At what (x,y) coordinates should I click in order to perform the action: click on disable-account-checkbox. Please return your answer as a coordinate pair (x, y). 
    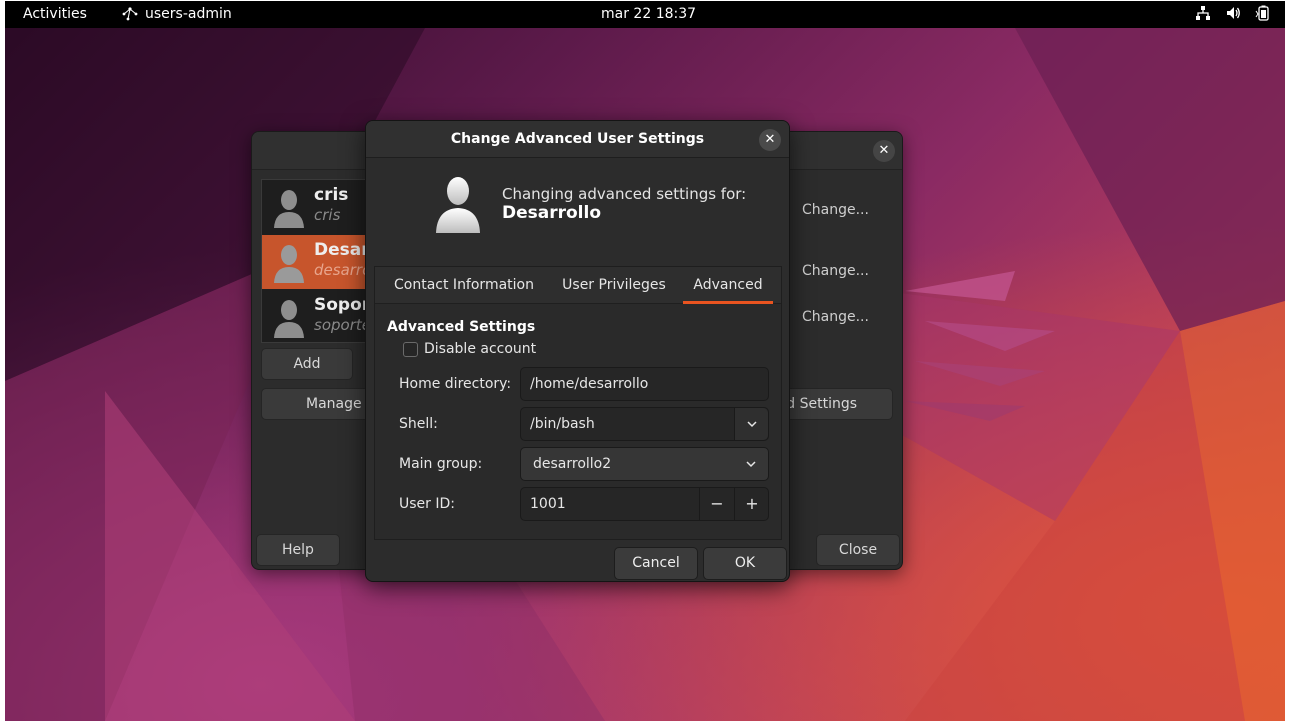
    Looking at the image, I should click on (410, 349).